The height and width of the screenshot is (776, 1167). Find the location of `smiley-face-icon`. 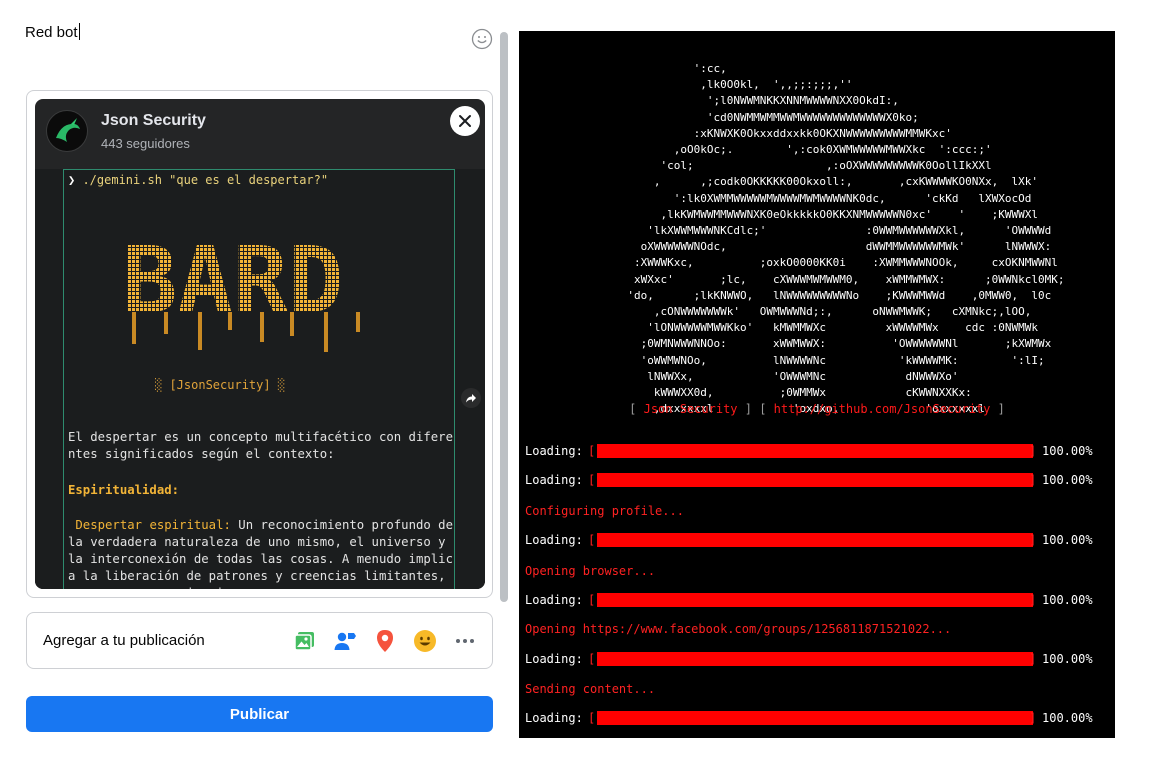

smiley-face-icon is located at coordinates (482, 39).